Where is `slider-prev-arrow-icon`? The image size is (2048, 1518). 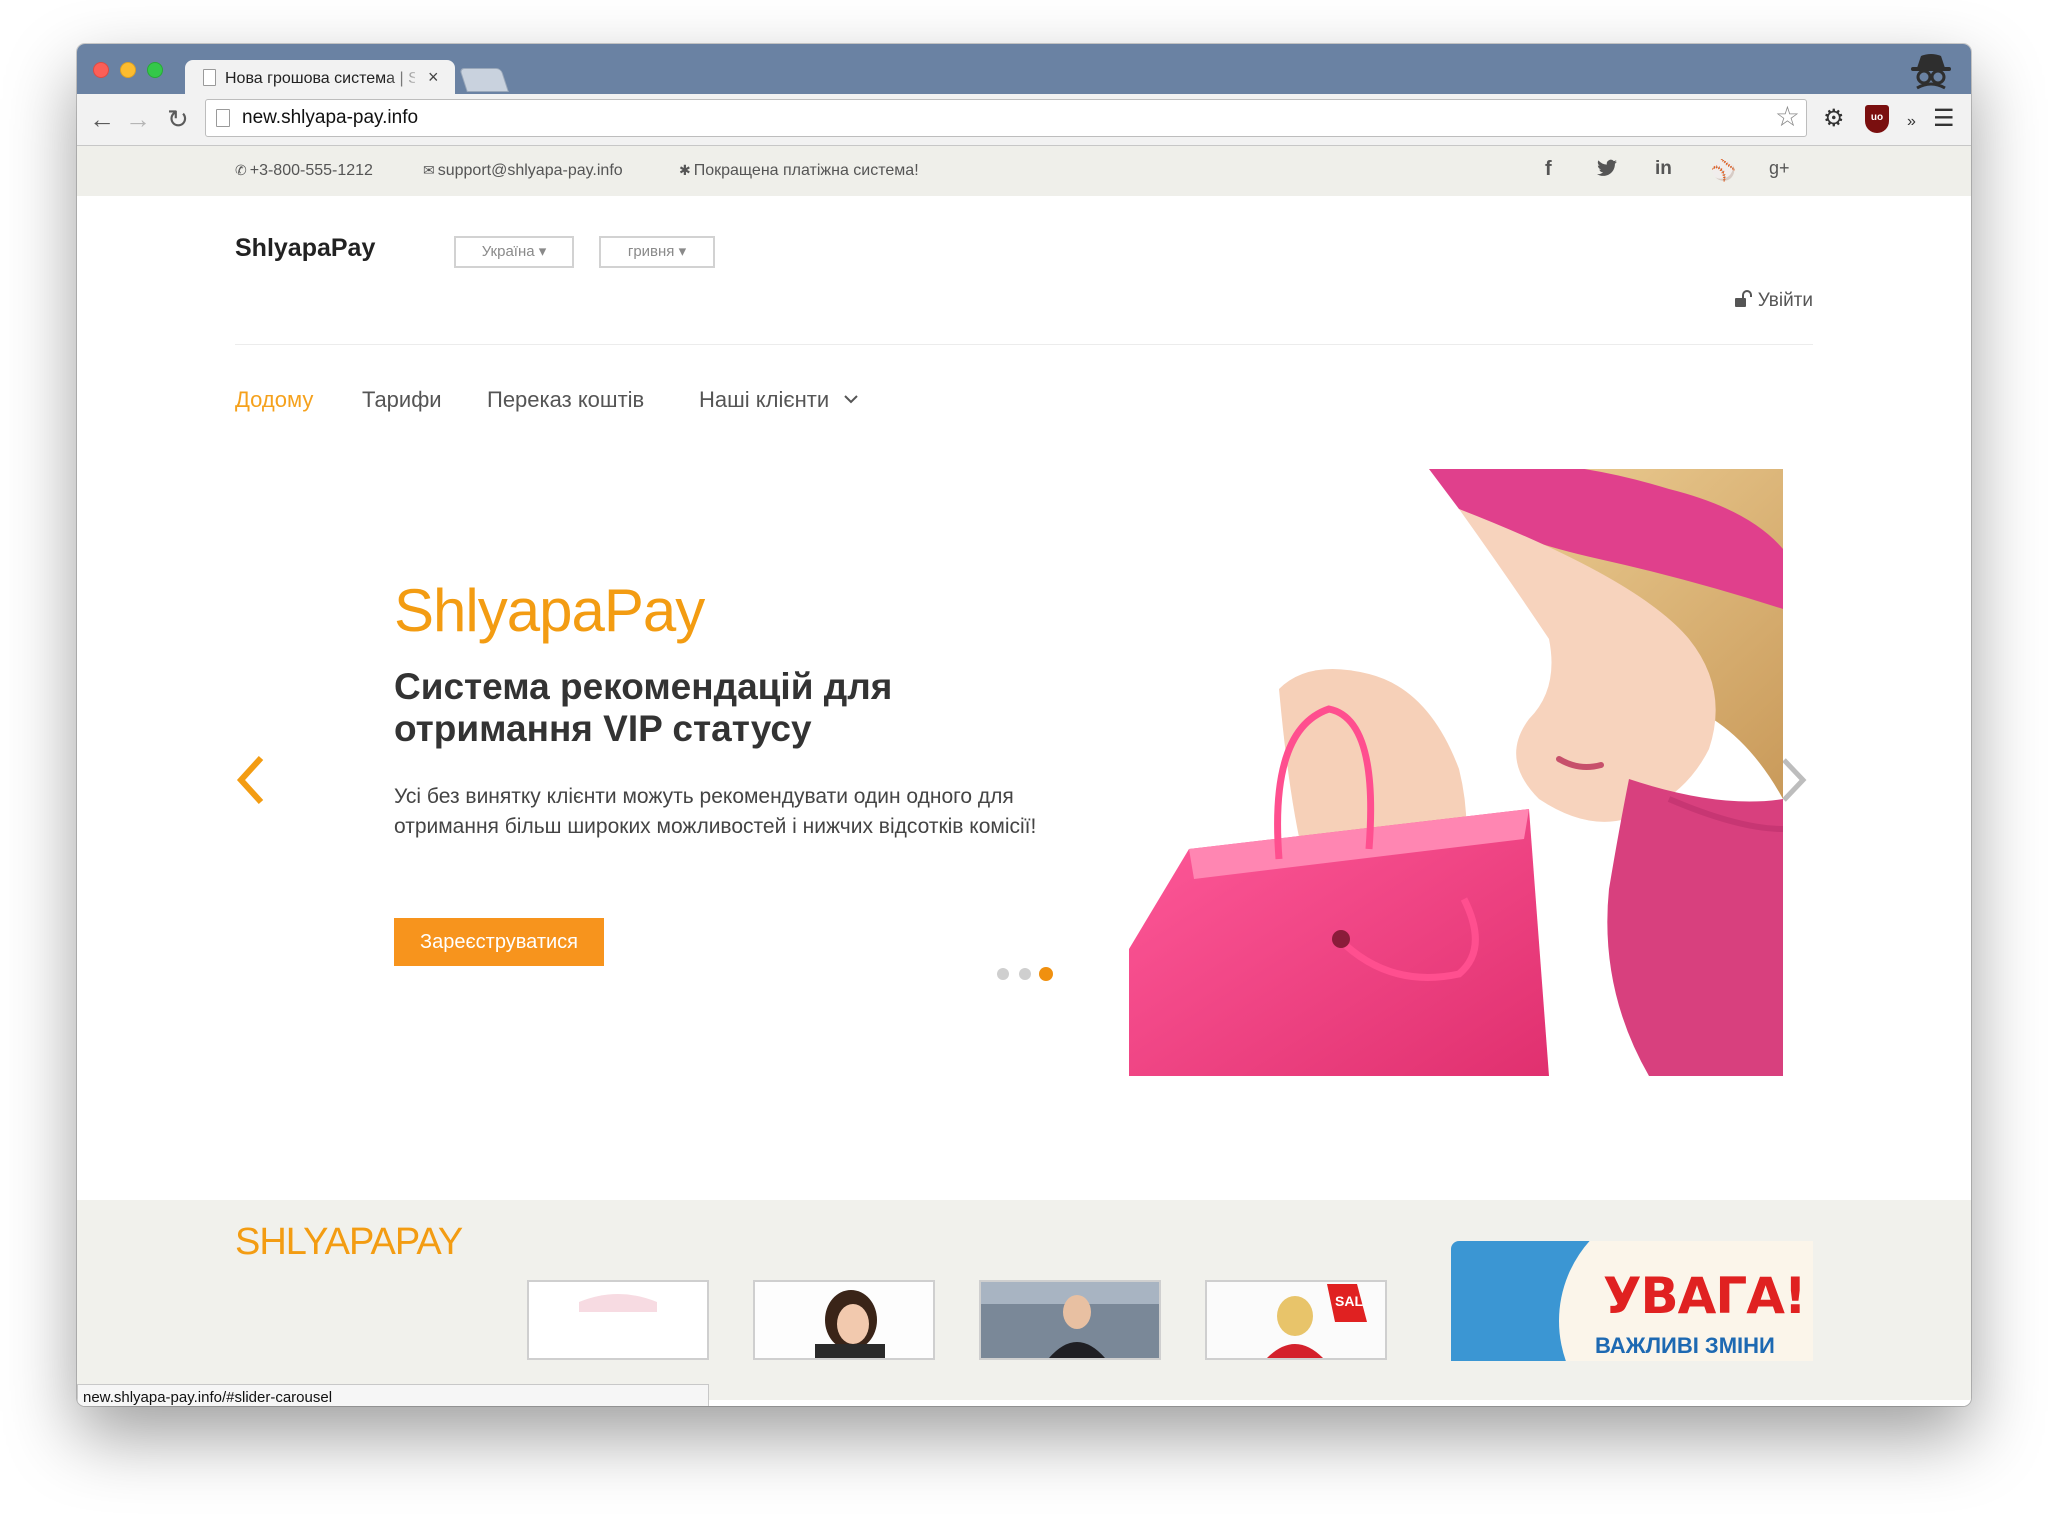 slider-prev-arrow-icon is located at coordinates (250, 780).